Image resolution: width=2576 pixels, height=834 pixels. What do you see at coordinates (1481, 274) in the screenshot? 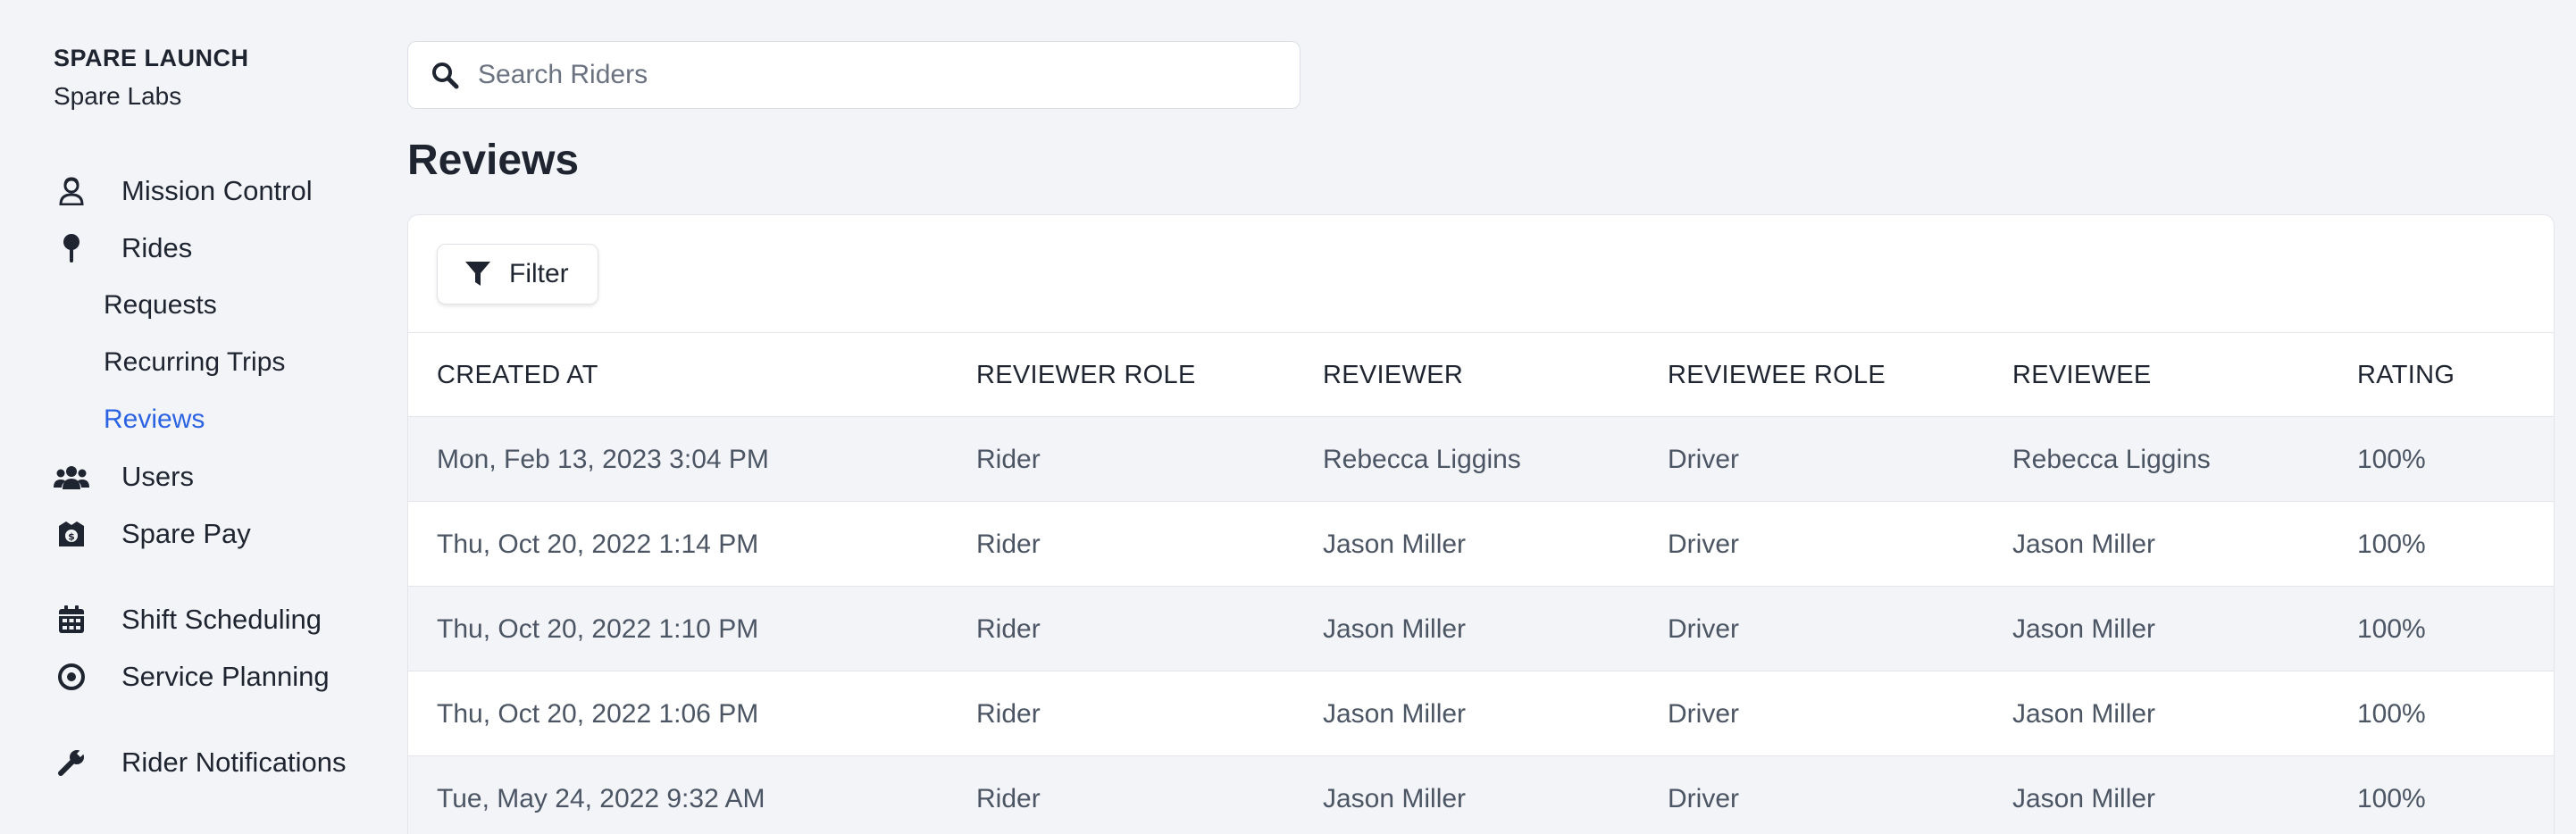
I see `table-toolbar: Filter` at bounding box center [1481, 274].